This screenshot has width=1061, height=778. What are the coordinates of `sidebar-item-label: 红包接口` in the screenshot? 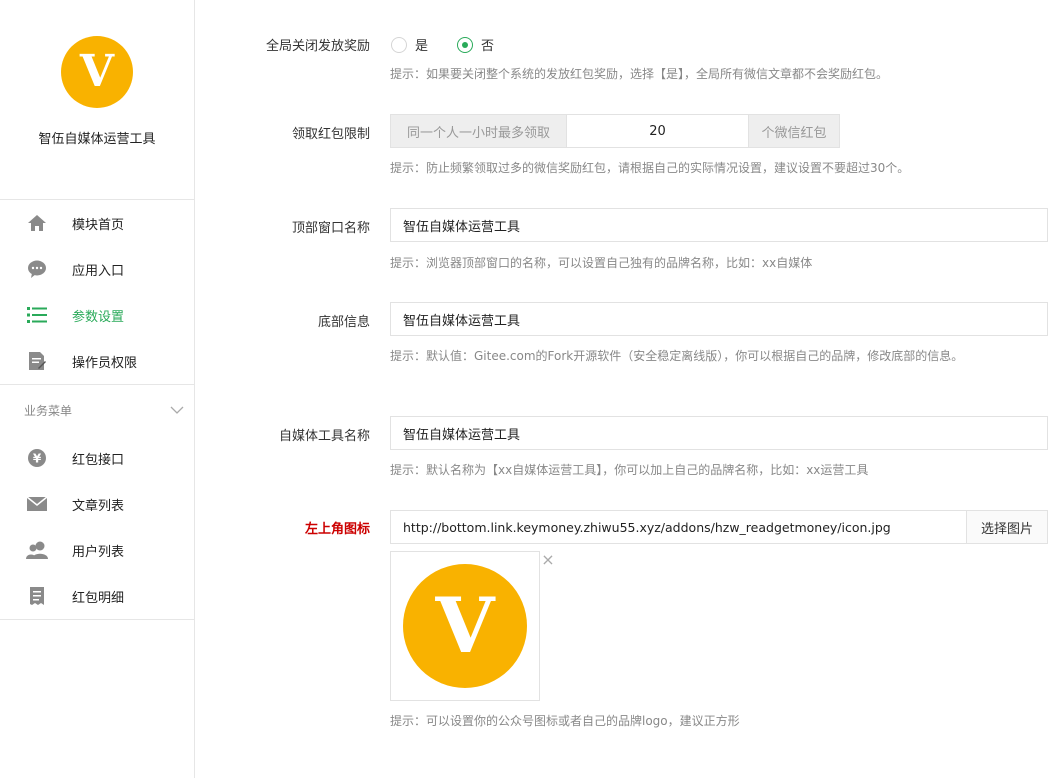 It's located at (98, 460).